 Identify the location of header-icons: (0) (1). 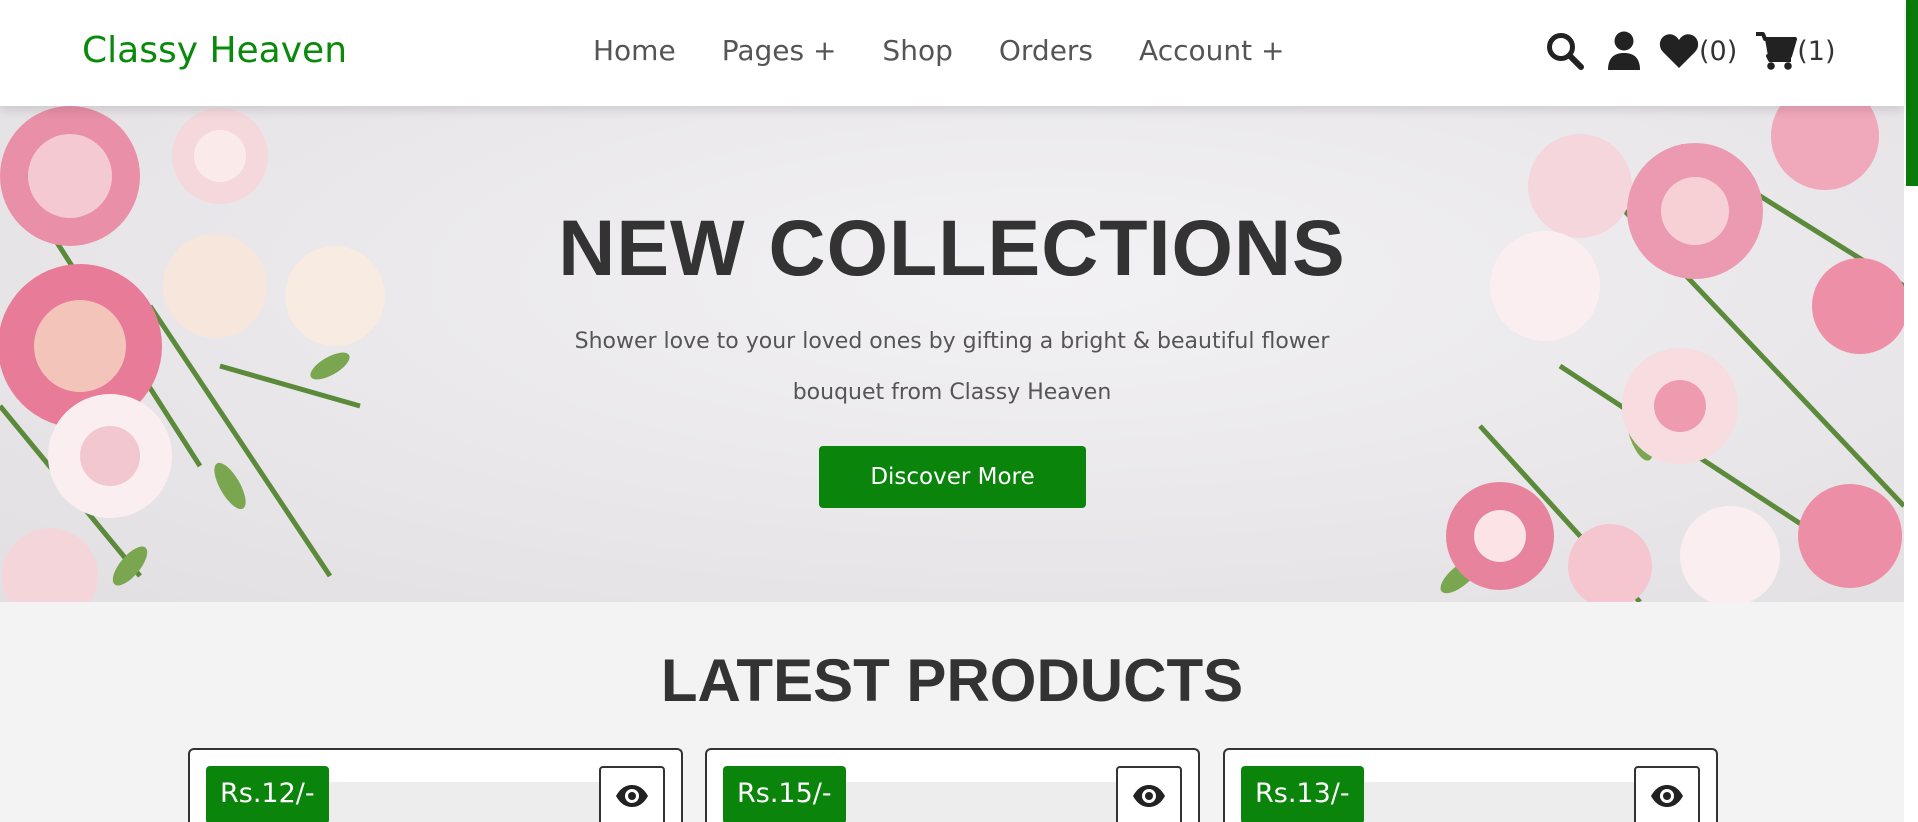
(1690, 51).